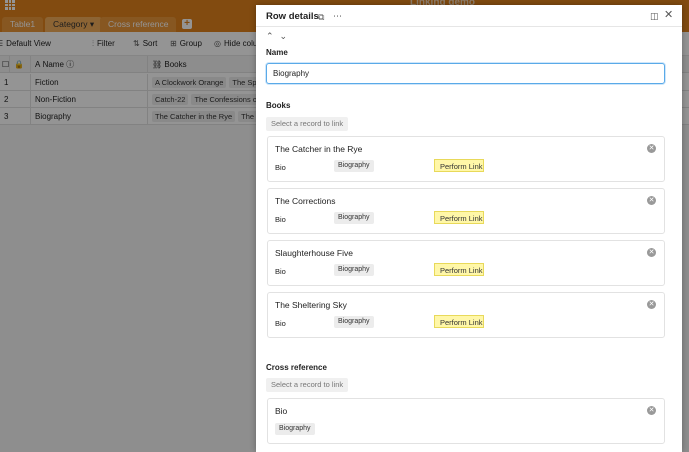  Describe the element at coordinates (465, 73) in the screenshot. I see `name-input` at that location.